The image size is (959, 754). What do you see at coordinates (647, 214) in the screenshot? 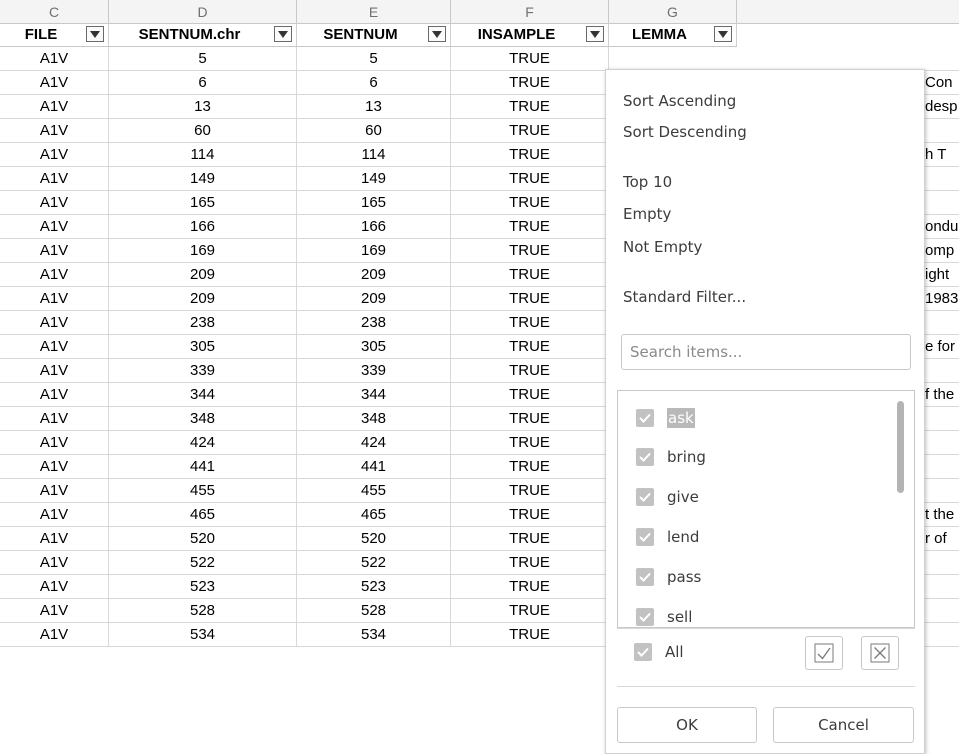
I see `empty-item: Empty` at bounding box center [647, 214].